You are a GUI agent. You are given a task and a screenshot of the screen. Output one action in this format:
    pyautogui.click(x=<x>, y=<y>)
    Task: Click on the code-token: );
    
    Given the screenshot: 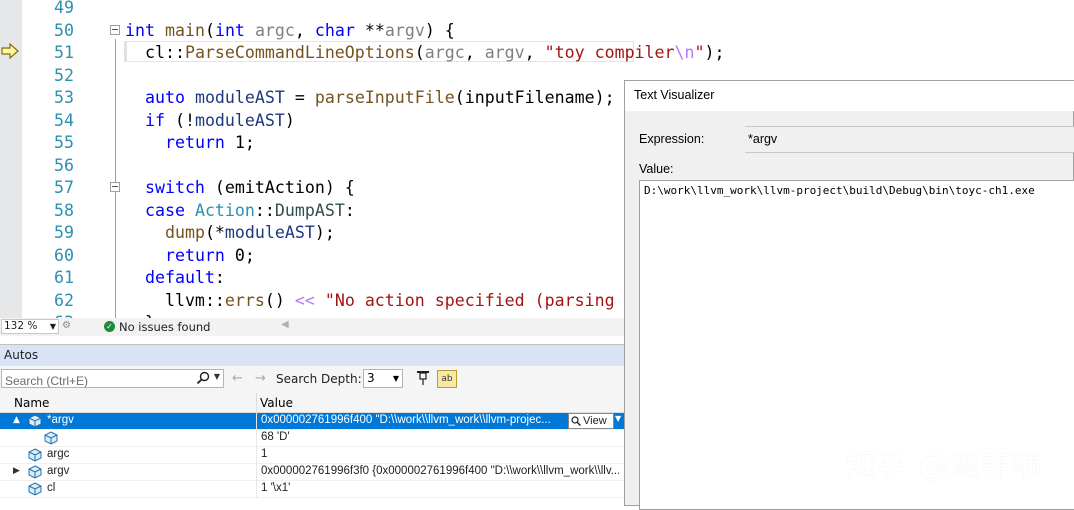 What is the action you would take?
    pyautogui.click(x=604, y=97)
    